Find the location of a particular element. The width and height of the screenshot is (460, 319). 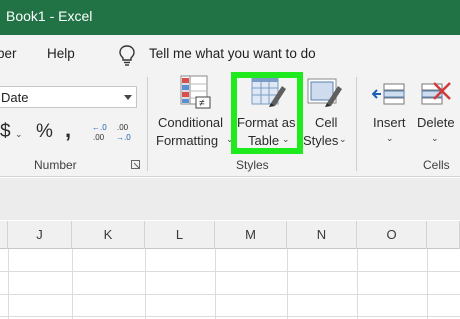

cell-styles-line1: Cell is located at coordinates (326, 122).